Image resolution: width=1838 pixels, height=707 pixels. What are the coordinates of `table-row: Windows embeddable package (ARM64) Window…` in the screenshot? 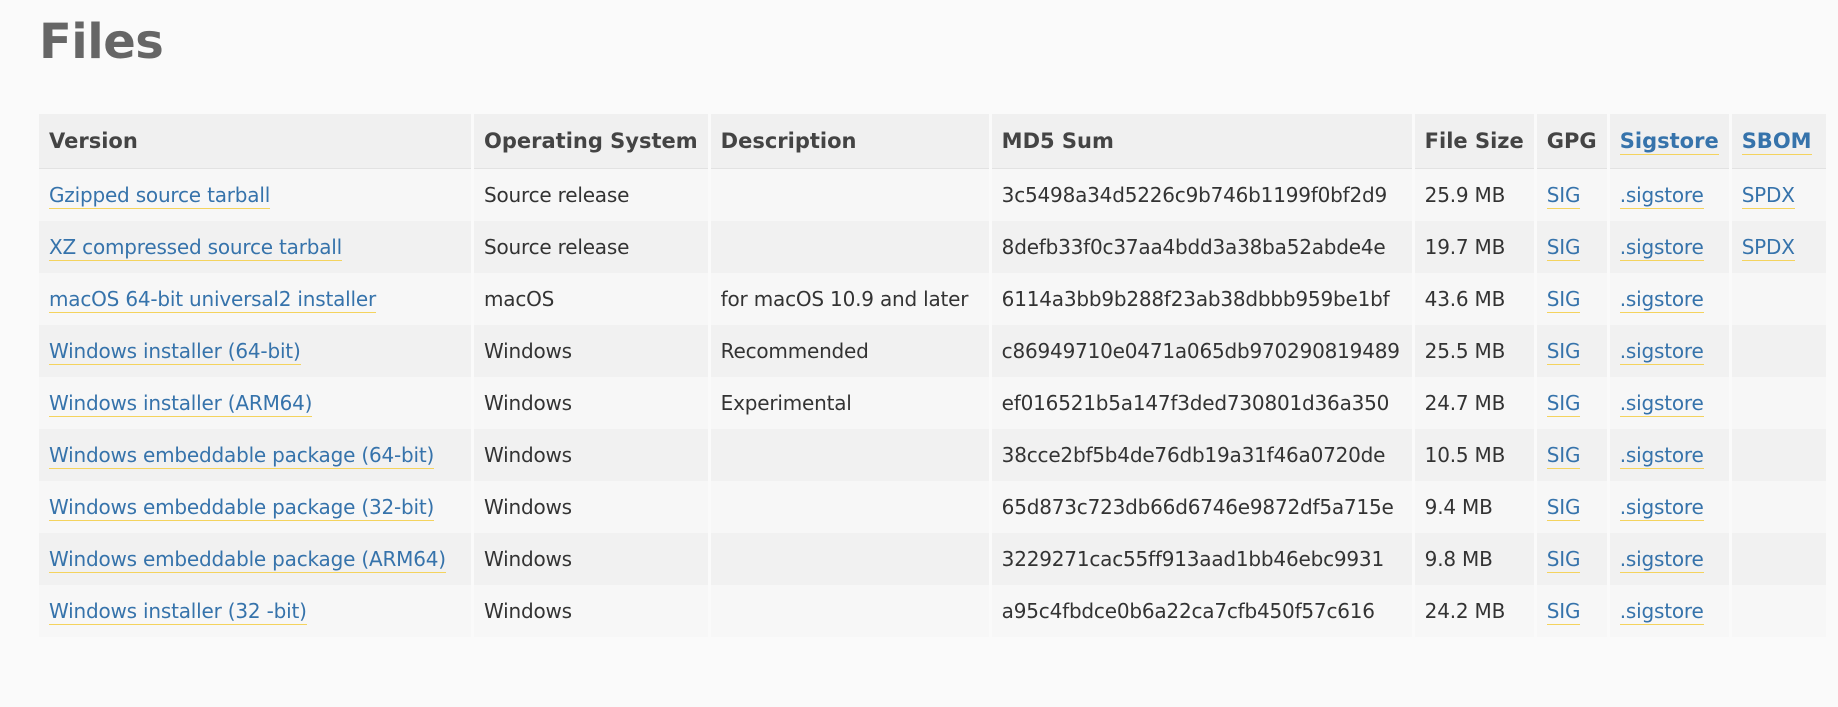 It's located at (932, 559).